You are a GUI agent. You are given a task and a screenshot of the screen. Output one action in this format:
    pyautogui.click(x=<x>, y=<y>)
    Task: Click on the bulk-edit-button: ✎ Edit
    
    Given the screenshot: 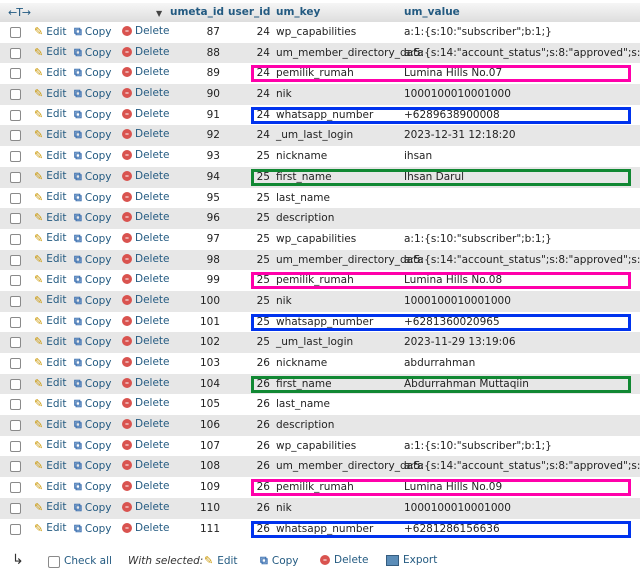 What is the action you would take?
    pyautogui.click(x=221, y=560)
    